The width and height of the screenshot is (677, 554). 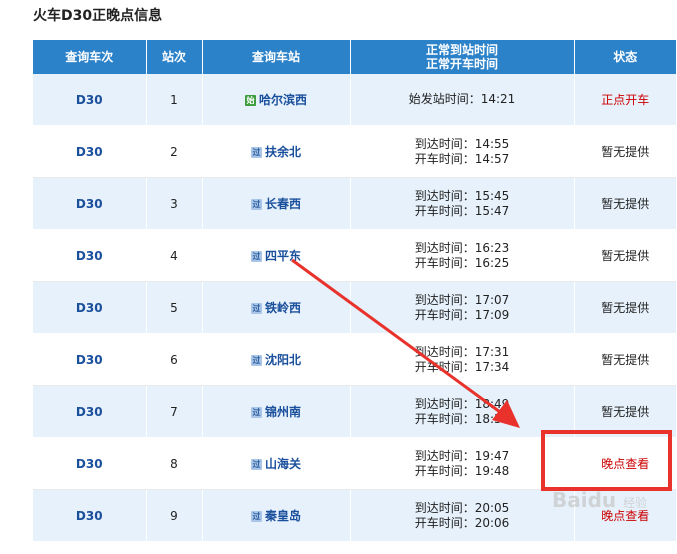 I want to click on stop-times: 到达时间：17:07 开车时间：17:09, so click(x=462, y=308).